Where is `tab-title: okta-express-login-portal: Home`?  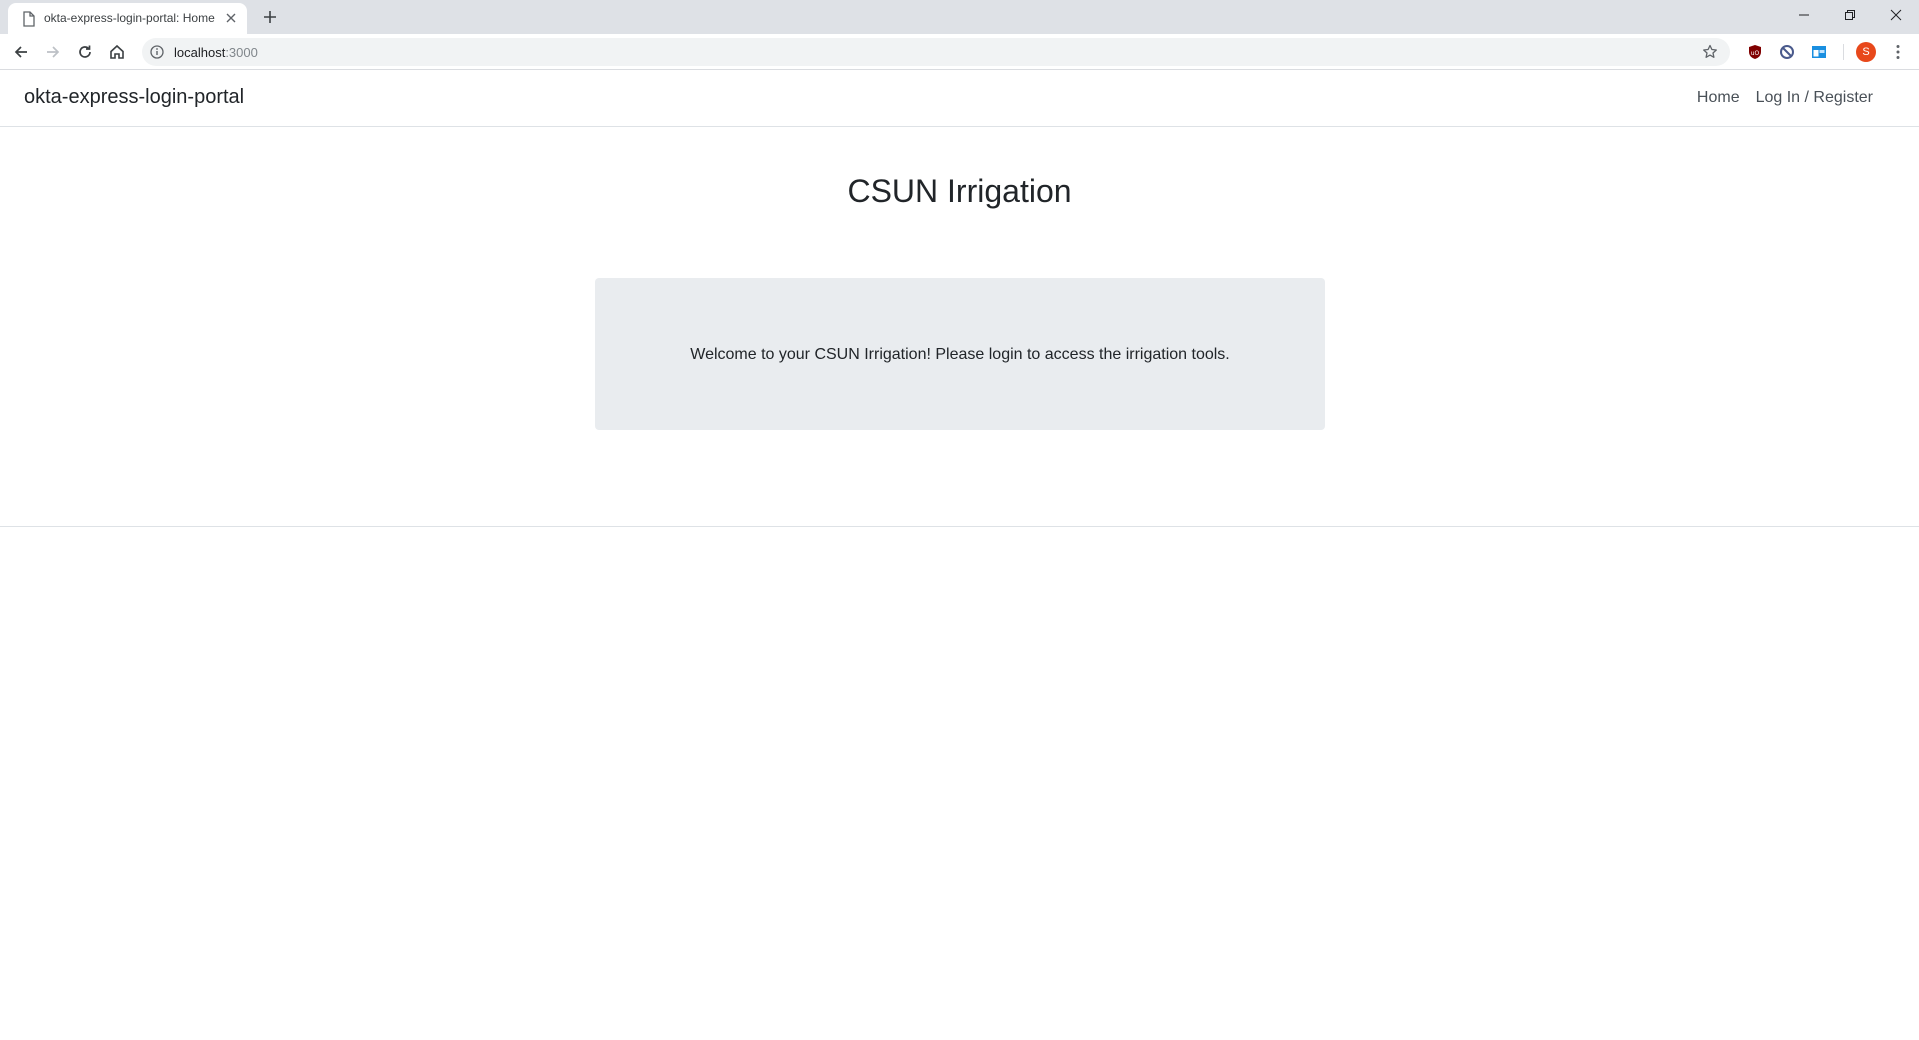 tab-title: okta-express-login-portal: Home is located at coordinates (129, 18).